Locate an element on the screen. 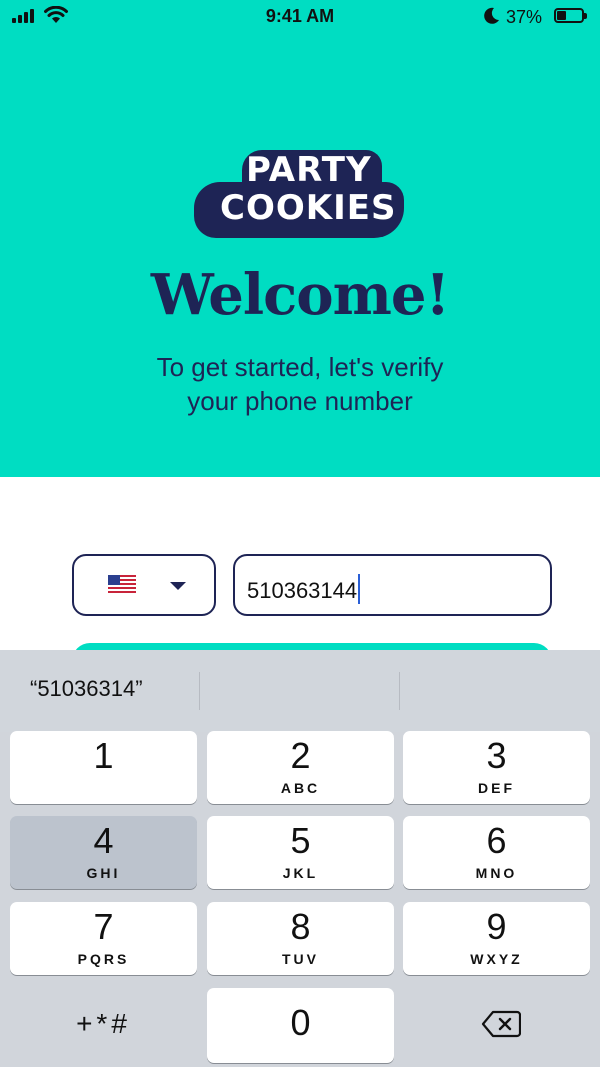 The image size is (600, 1067). key-2: 2 ABC is located at coordinates (300, 767).